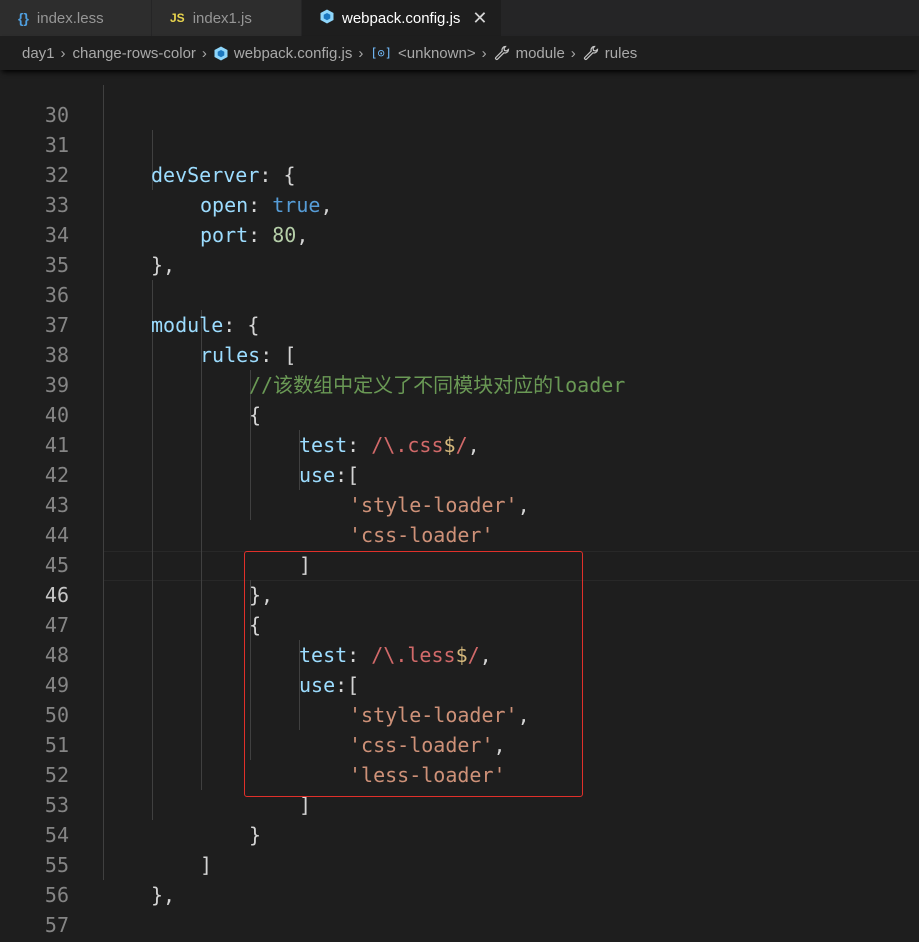  Describe the element at coordinates (459, 878) in the screenshot. I see `code-line: 56` at that location.